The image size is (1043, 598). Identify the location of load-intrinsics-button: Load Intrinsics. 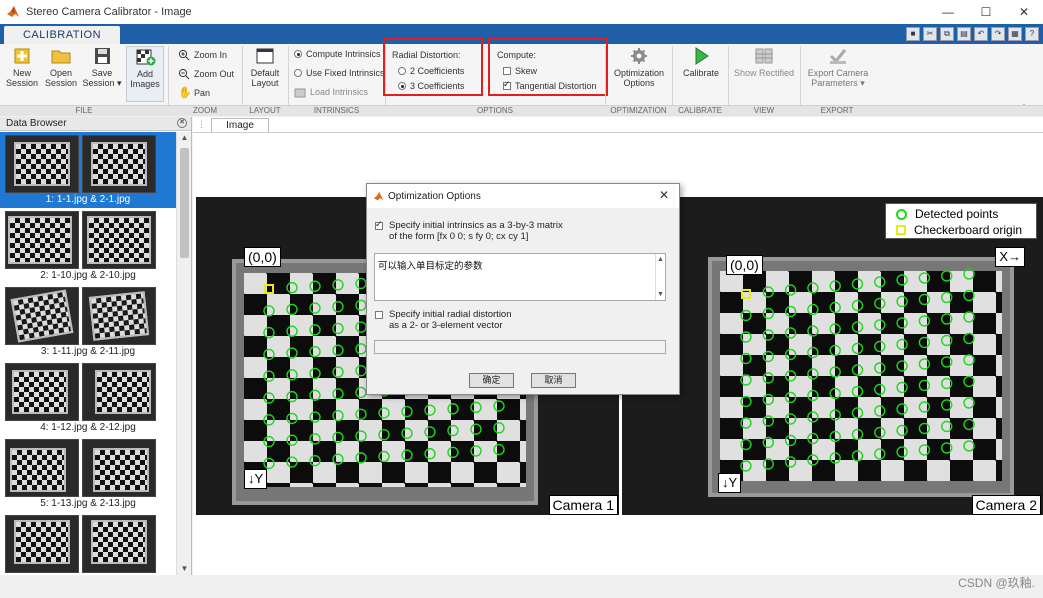
(331, 92).